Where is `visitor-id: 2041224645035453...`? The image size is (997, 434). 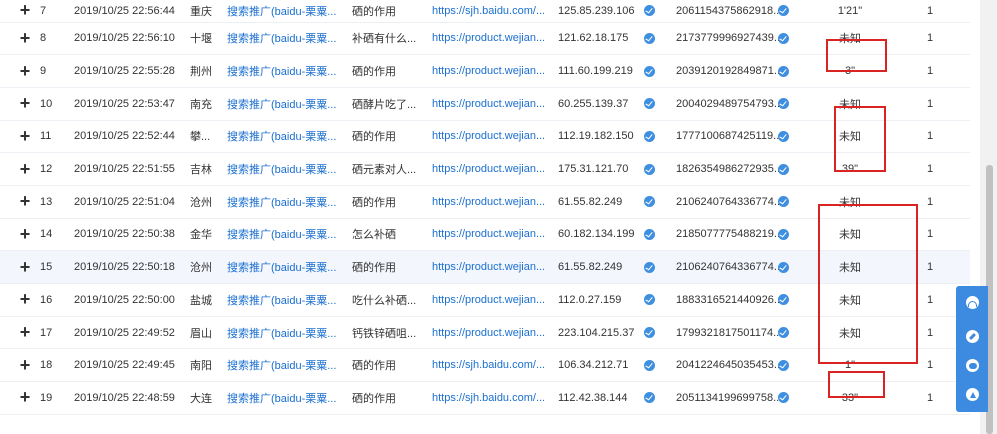 visitor-id: 2041224645035453... is located at coordinates (730, 365).